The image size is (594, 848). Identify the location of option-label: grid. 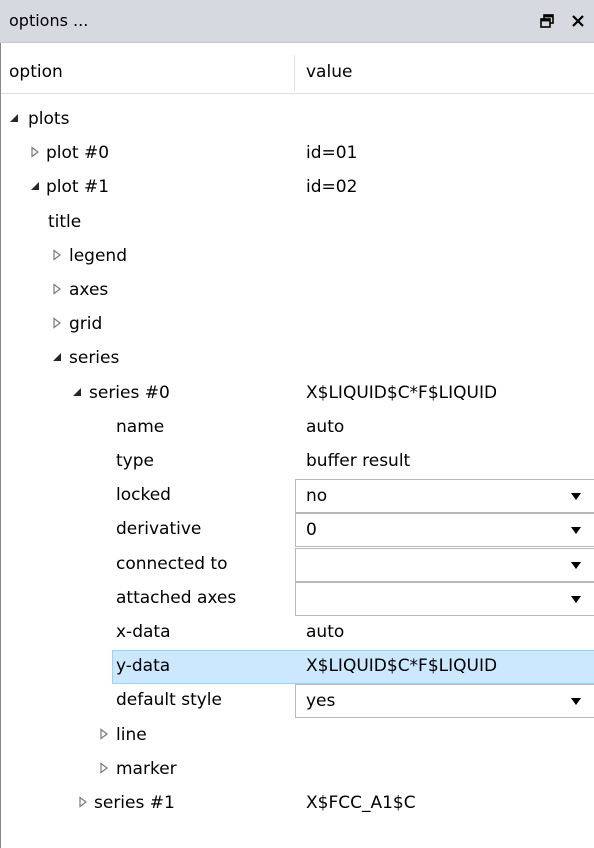
(86, 324).